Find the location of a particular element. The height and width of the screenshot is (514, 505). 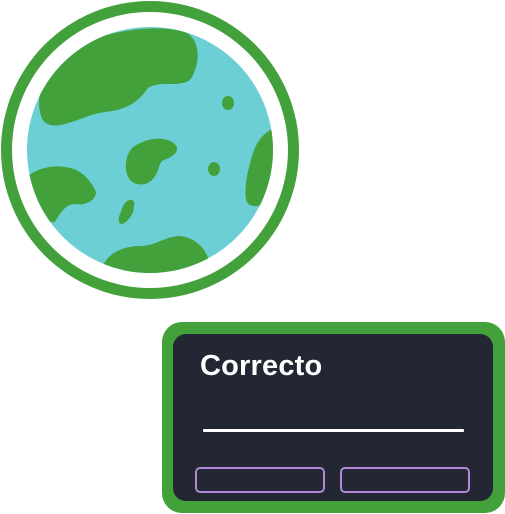

title-divider is located at coordinates (333, 430).